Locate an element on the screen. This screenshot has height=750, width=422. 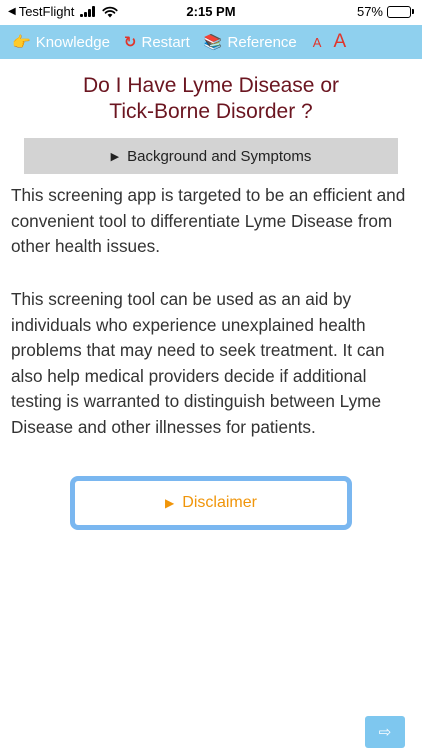
battery-cap is located at coordinates (413, 11).